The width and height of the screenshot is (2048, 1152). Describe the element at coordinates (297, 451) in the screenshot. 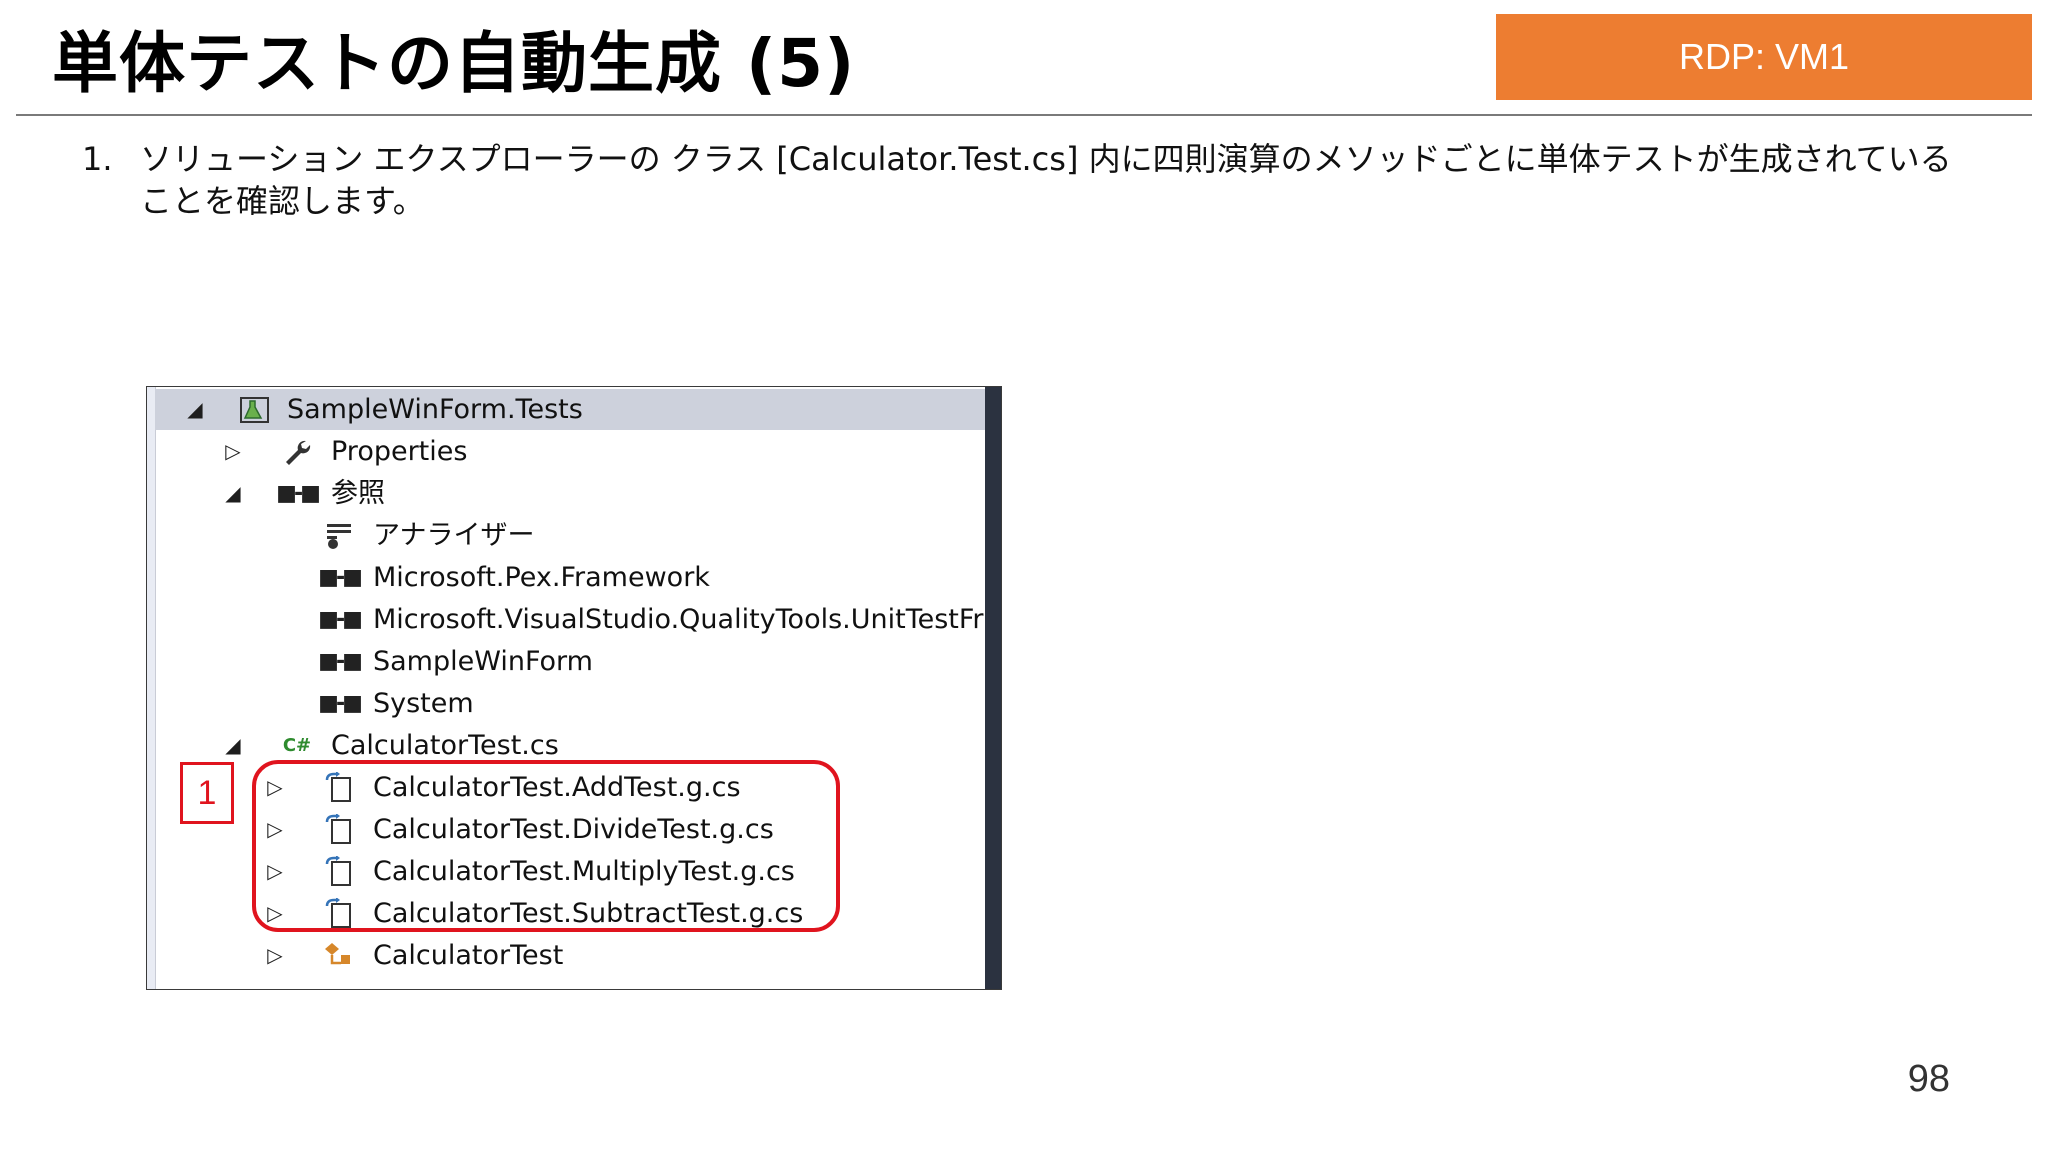

I see `wrench-icon` at that location.